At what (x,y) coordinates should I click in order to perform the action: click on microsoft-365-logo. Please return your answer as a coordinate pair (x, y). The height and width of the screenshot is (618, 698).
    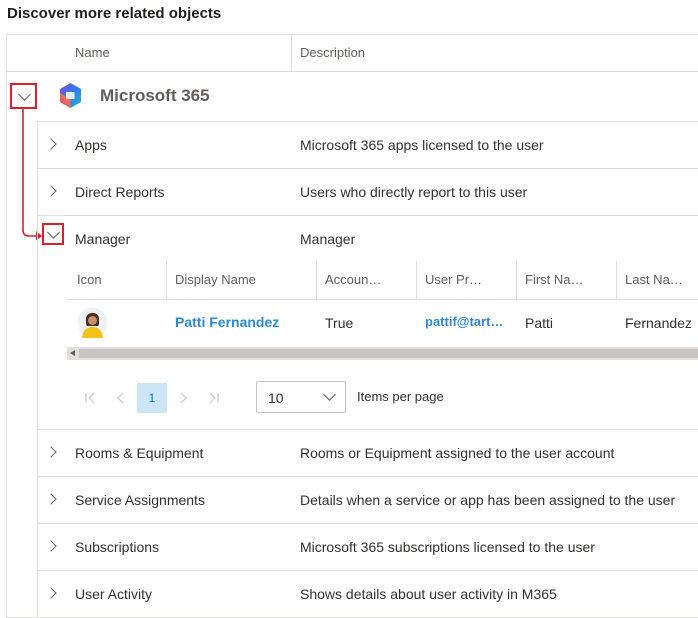
    Looking at the image, I should click on (70, 95).